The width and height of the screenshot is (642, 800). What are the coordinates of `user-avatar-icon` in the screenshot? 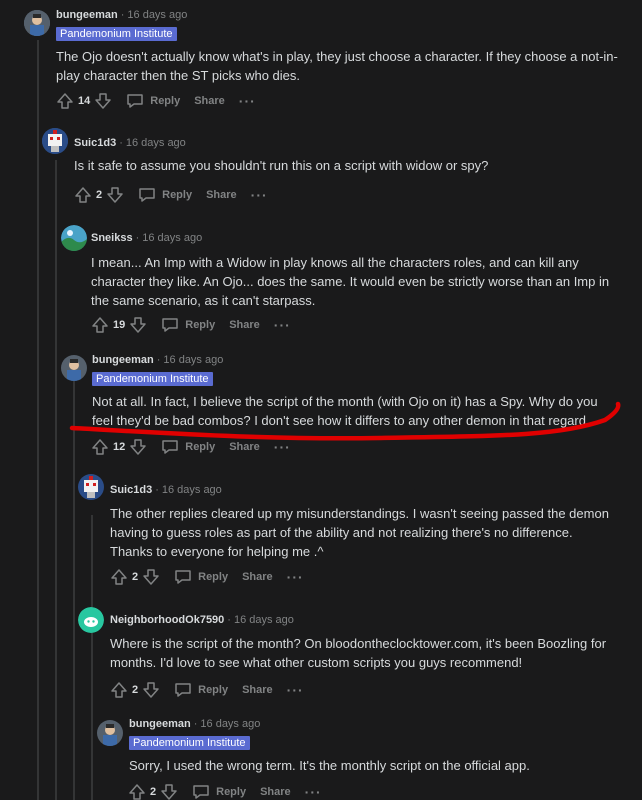 It's located at (110, 733).